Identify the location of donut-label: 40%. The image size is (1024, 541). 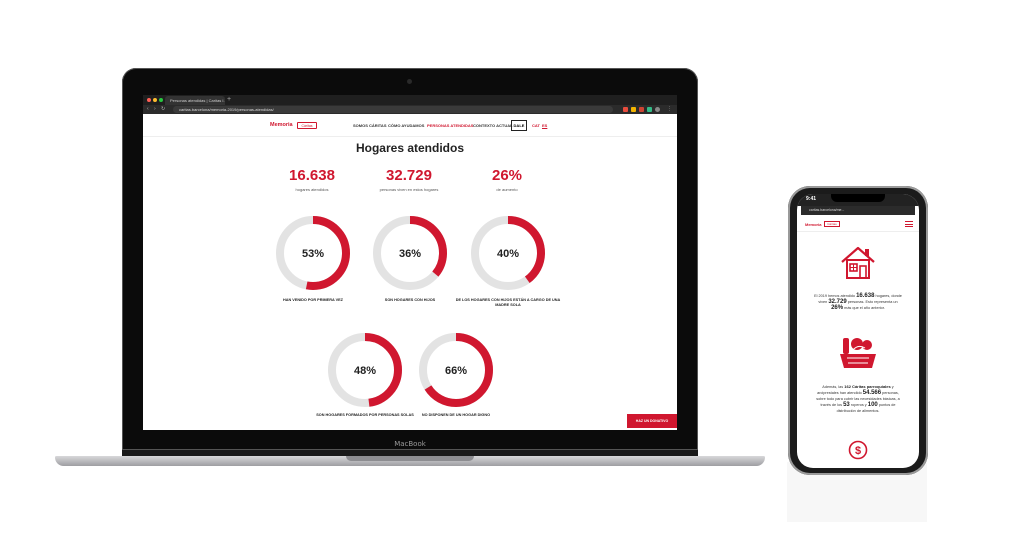
(508, 254).